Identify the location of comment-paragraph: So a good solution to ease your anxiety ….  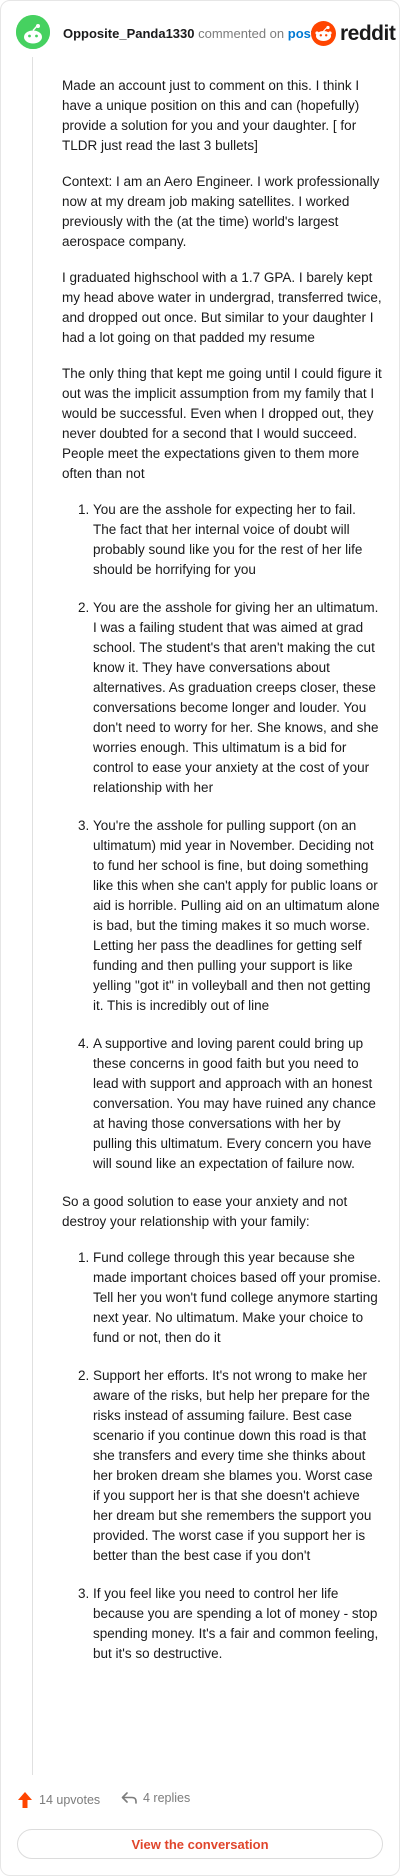
(205, 1211).